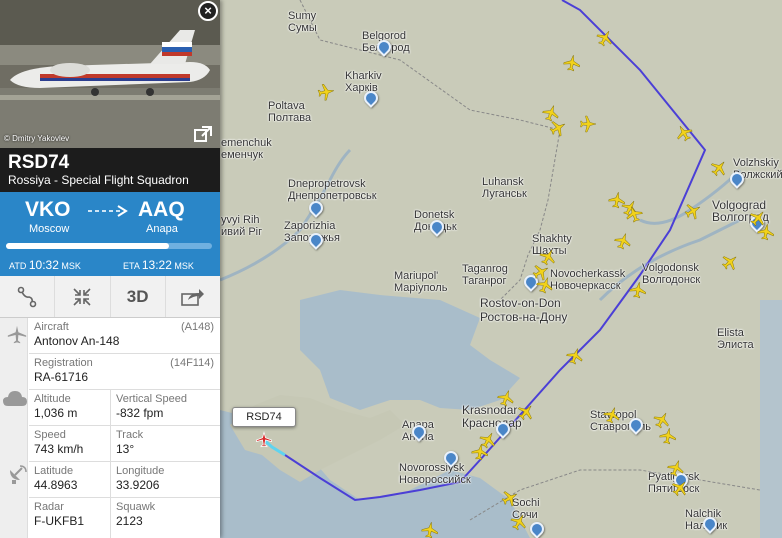  What do you see at coordinates (242, 226) in the screenshot?
I see `city-label: yvyi Rih ивий Ріг` at bounding box center [242, 226].